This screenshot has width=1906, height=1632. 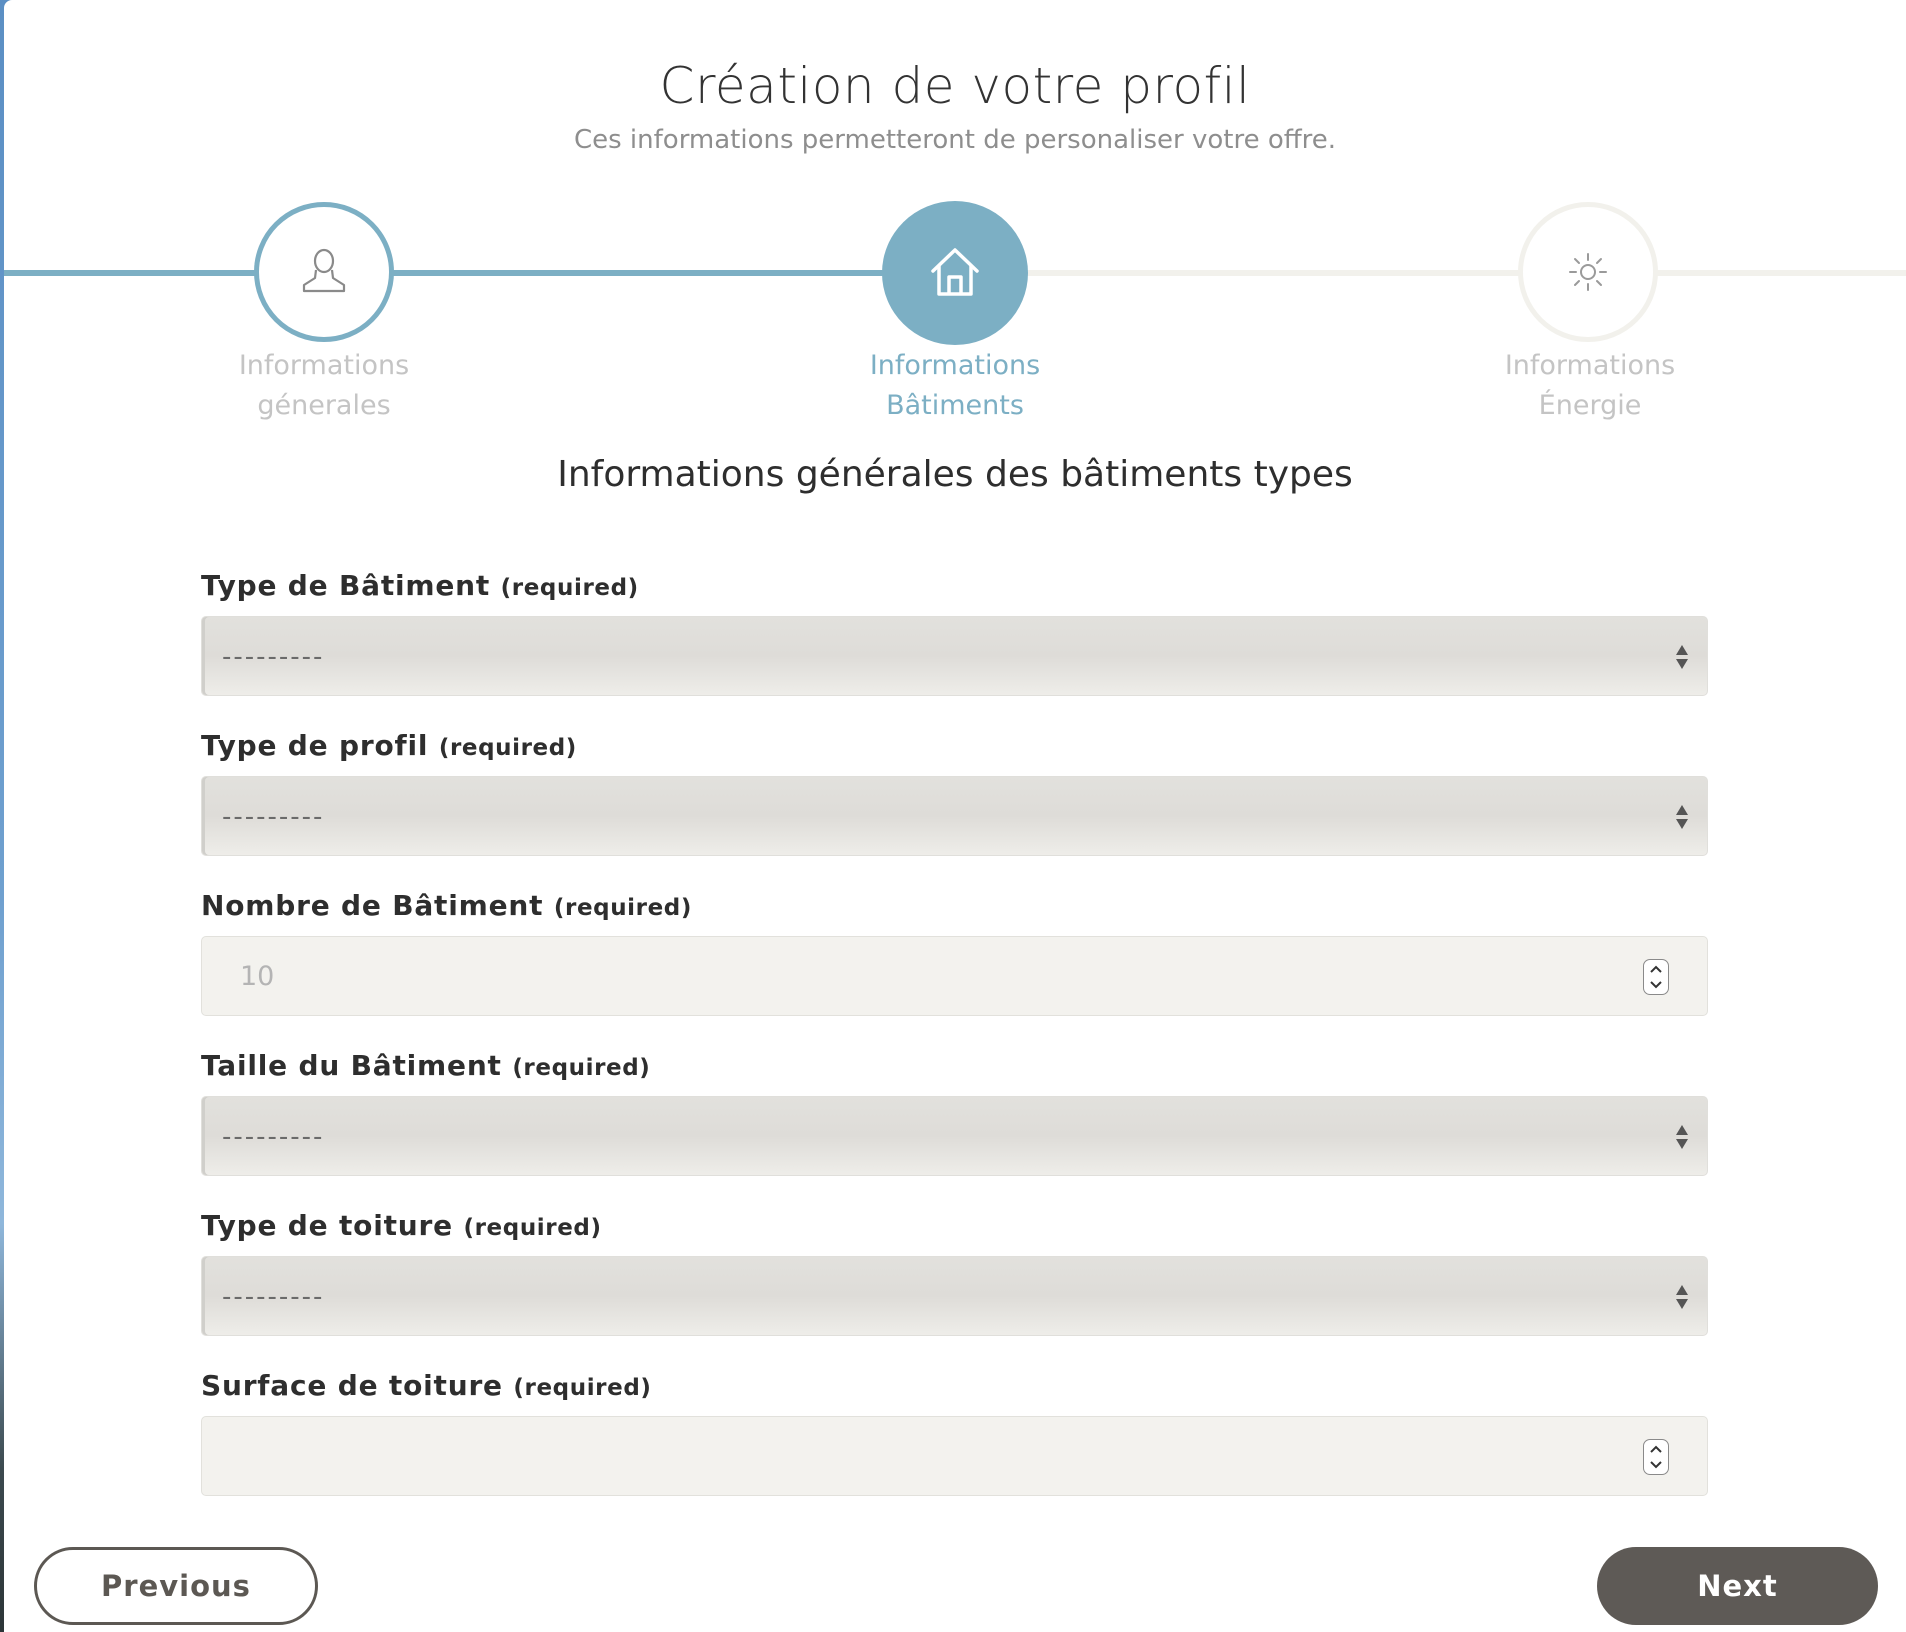 I want to click on building-size-select: ---------, so click(x=954, y=1136).